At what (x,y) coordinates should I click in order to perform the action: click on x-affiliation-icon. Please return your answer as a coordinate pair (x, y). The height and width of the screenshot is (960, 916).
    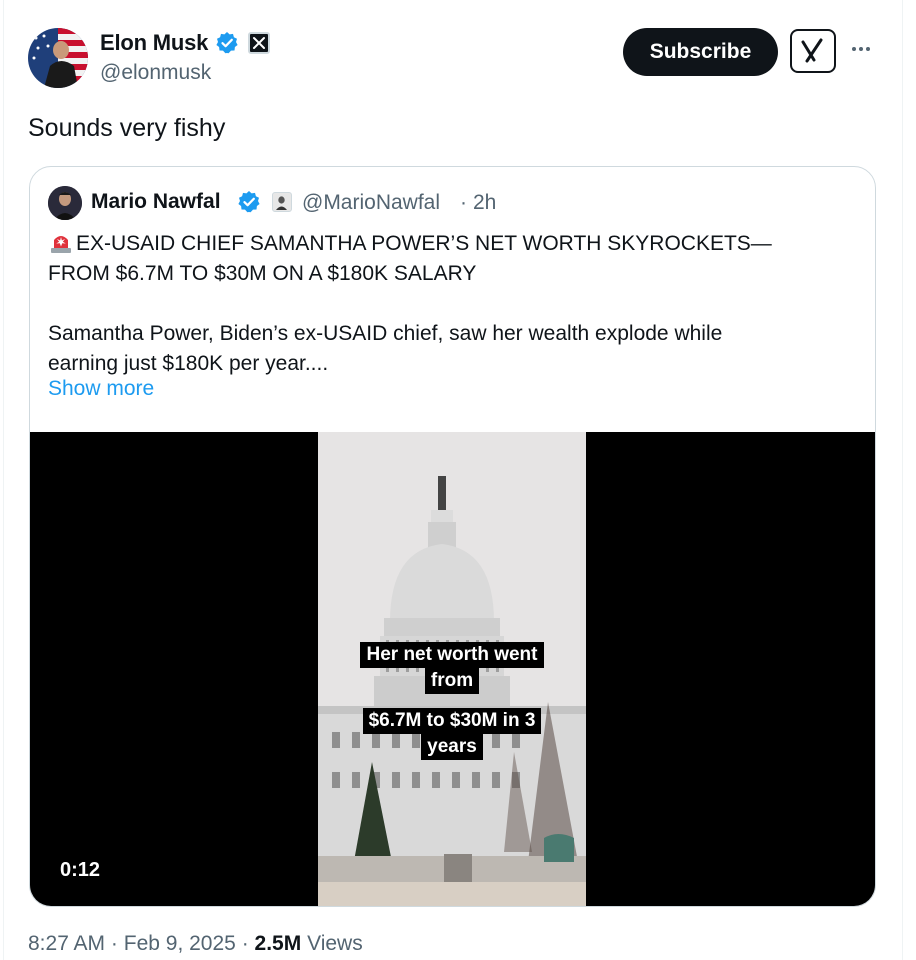
    Looking at the image, I should click on (259, 43).